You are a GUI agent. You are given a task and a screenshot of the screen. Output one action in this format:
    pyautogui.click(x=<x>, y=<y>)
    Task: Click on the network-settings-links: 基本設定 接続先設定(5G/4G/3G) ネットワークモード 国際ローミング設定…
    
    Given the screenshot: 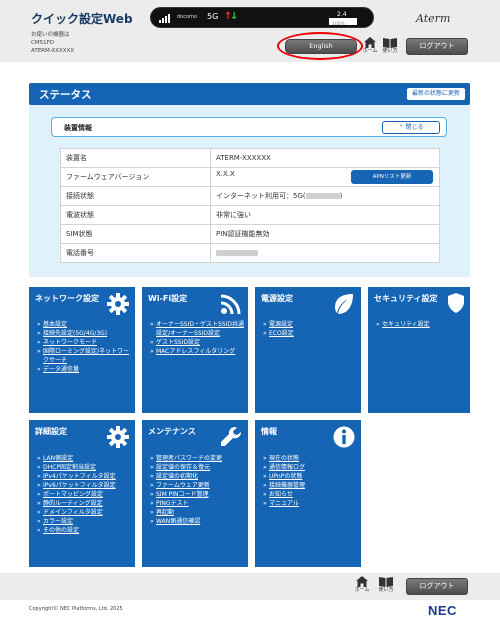 What is the action you would take?
    pyautogui.click(x=84, y=347)
    